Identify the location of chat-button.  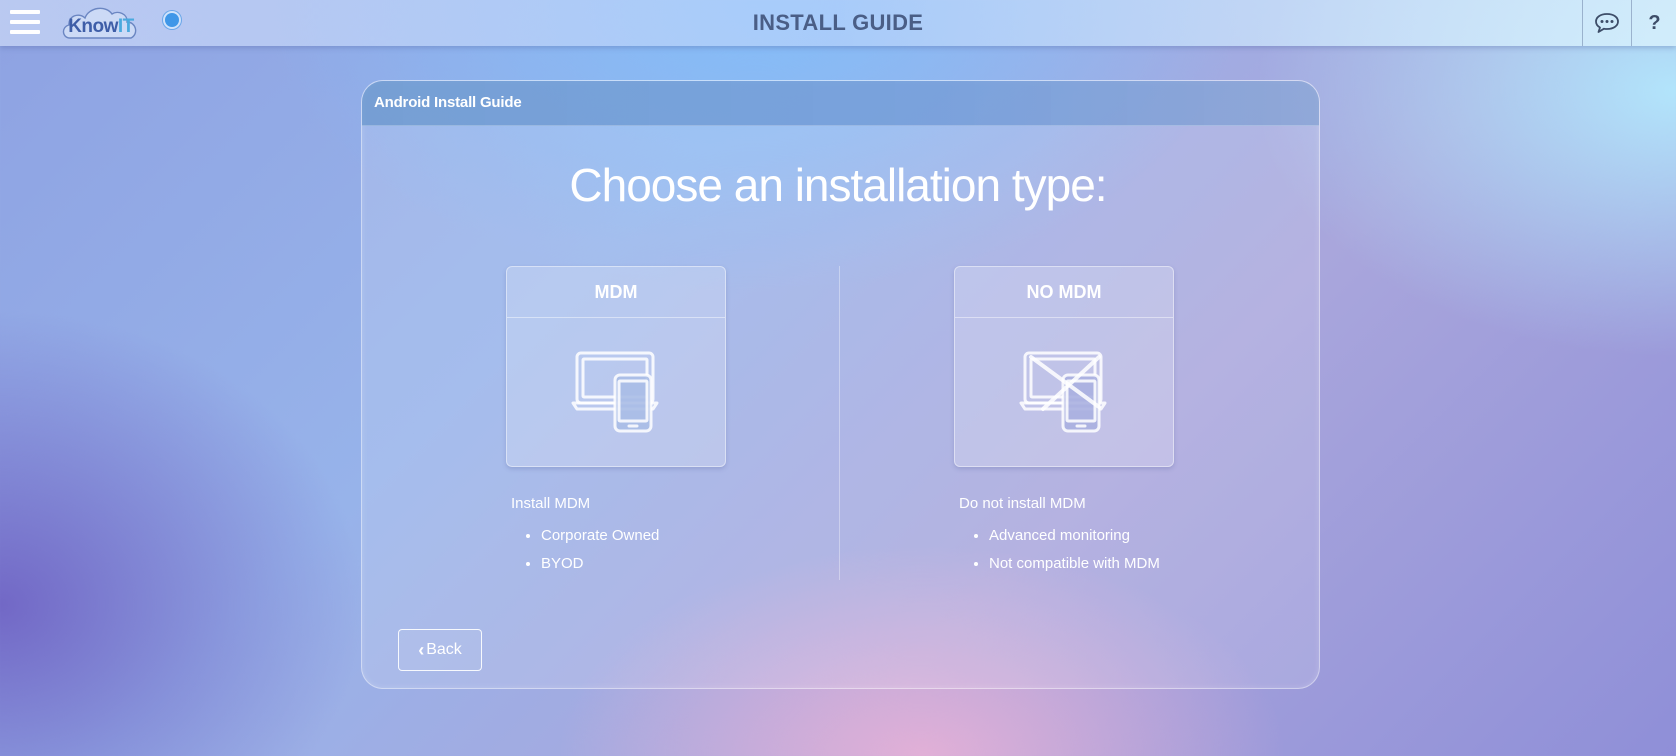
(1606, 23).